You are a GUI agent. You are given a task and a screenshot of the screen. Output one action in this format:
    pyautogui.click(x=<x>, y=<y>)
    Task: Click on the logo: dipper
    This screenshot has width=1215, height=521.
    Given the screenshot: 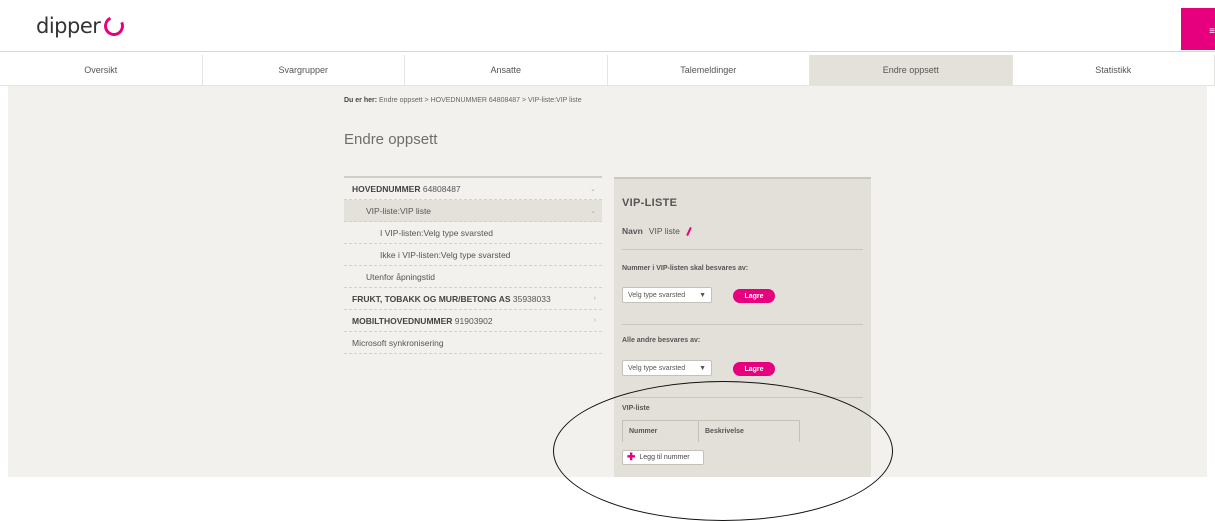 What is the action you would take?
    pyautogui.click(x=80, y=26)
    